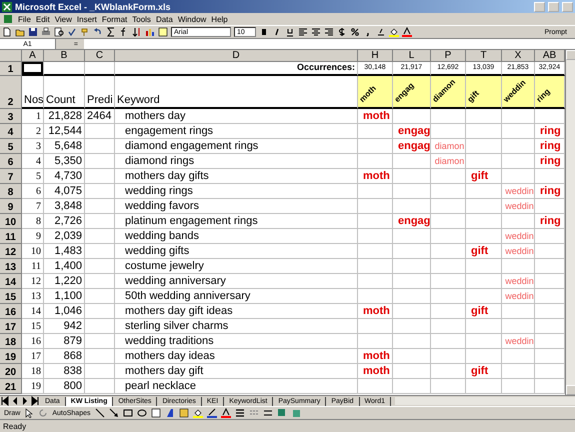  Describe the element at coordinates (11, 356) in the screenshot. I see `row-header: 19` at that location.